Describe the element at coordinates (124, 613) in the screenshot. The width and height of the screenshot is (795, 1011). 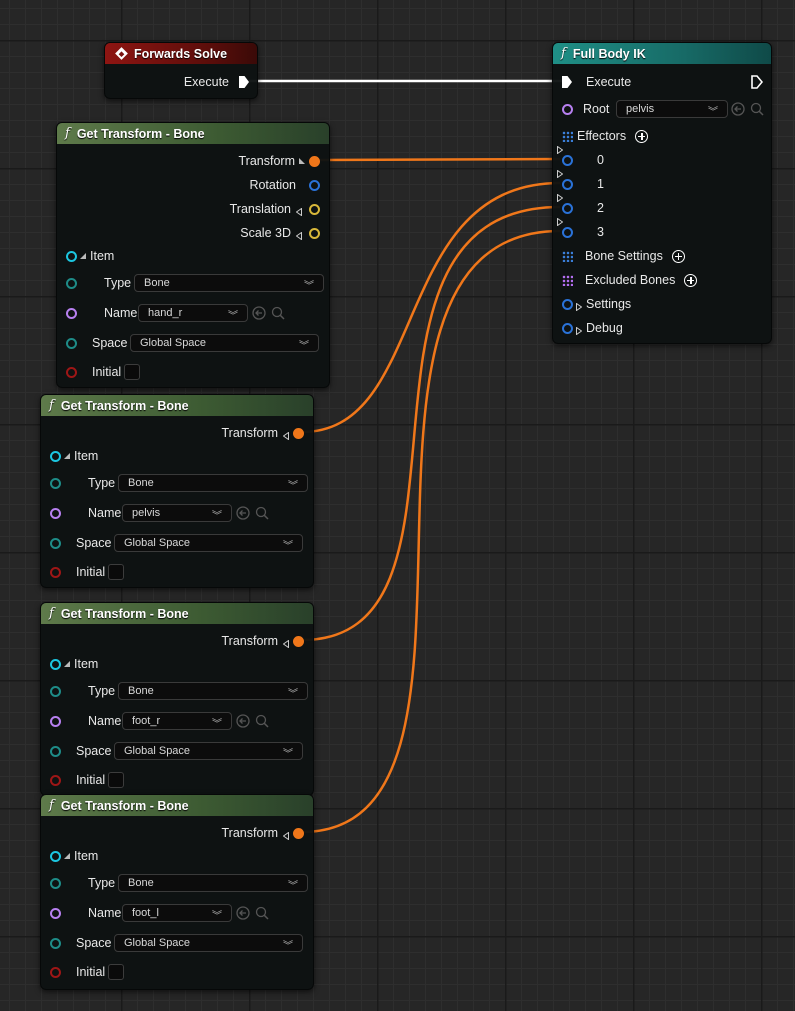
I see `get-transform-title: Get Transform - Bone` at that location.